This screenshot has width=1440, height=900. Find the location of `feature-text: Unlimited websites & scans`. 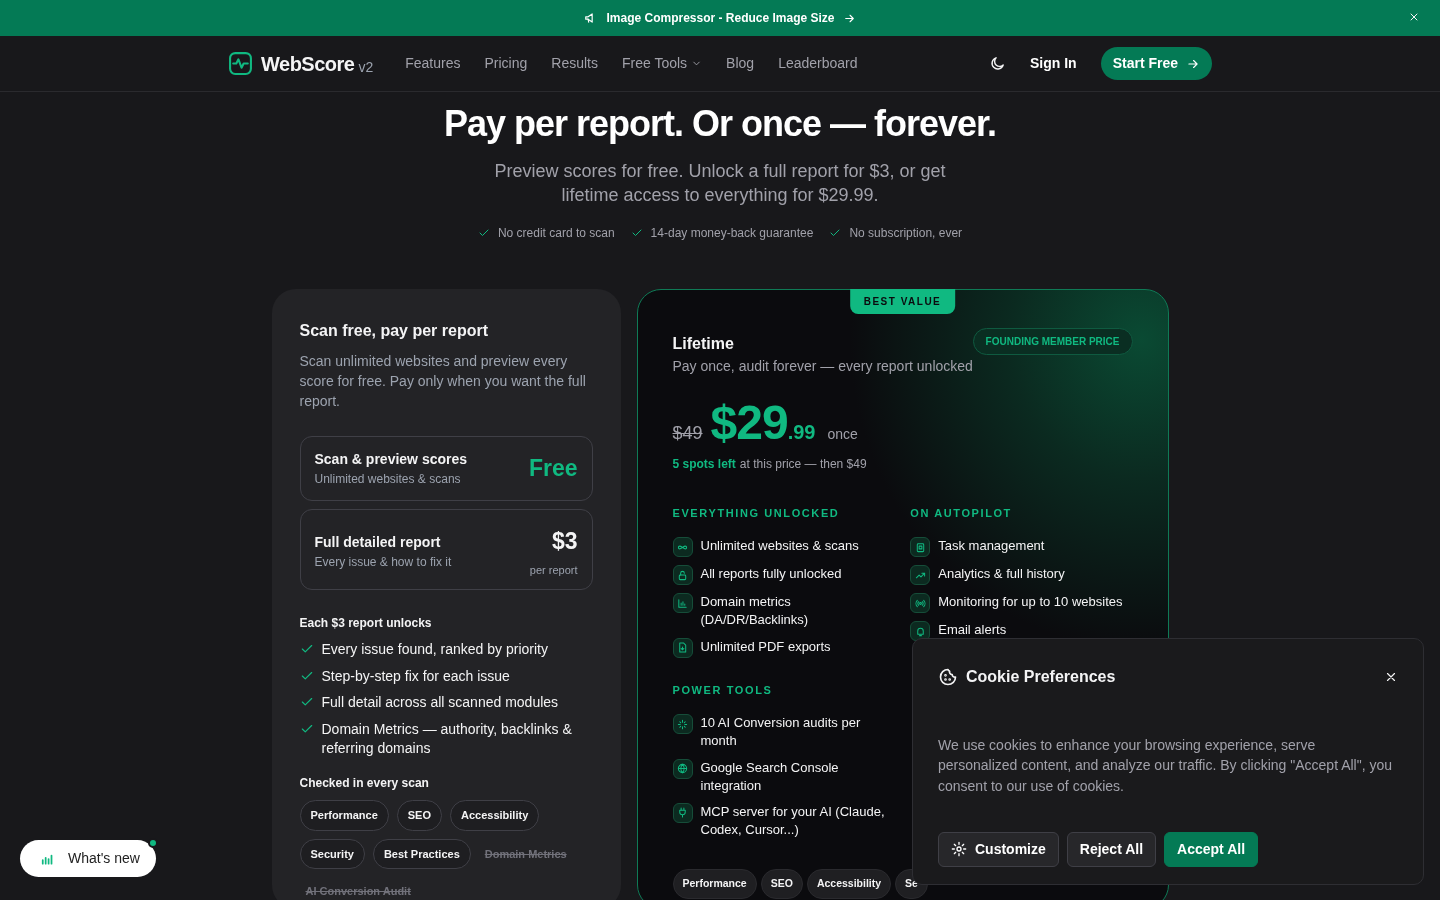

feature-text: Unlimited websites & scans is located at coordinates (779, 546).